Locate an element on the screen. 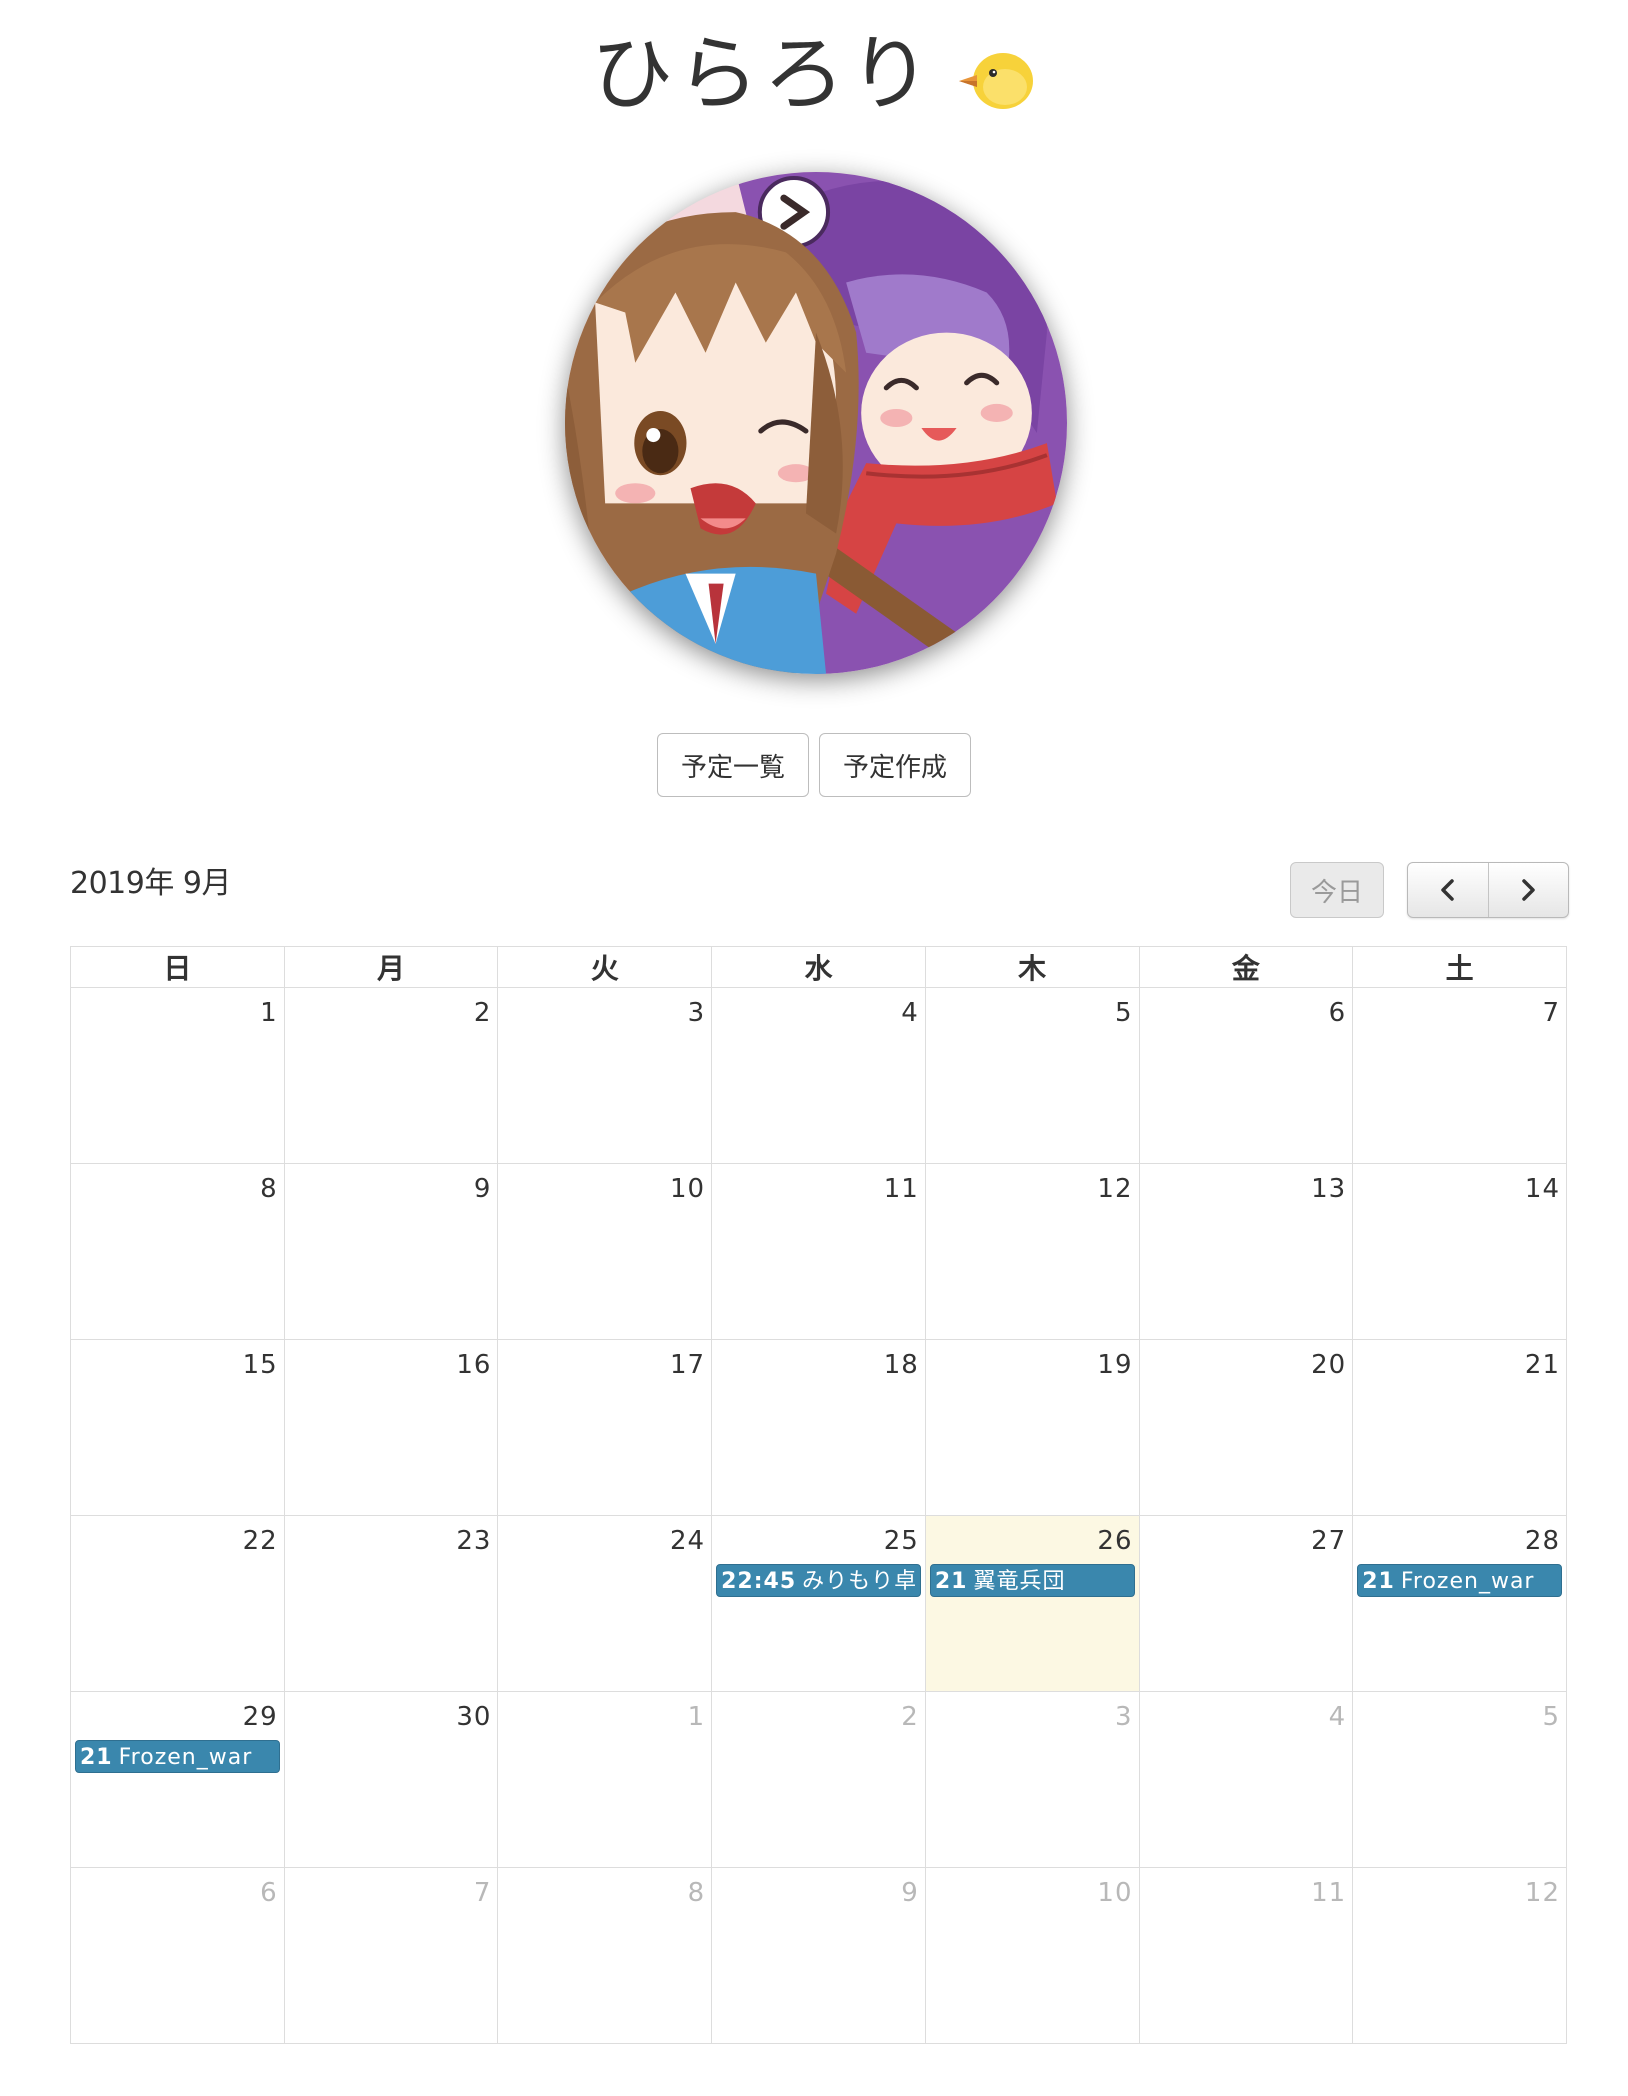 The image size is (1628, 2096). chick-icon is located at coordinates (995, 75).